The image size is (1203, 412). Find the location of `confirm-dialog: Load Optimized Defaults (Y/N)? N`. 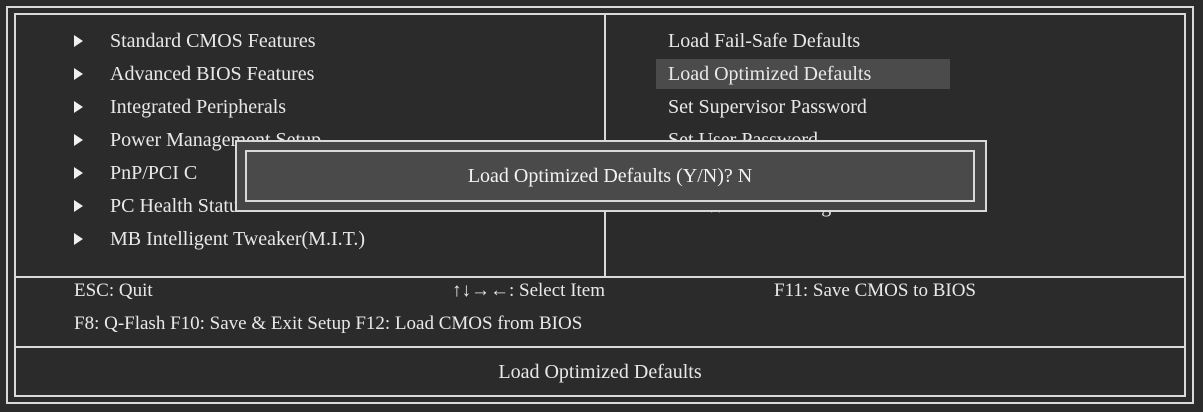

confirm-dialog: Load Optimized Defaults (Y/N)? N is located at coordinates (611, 176).